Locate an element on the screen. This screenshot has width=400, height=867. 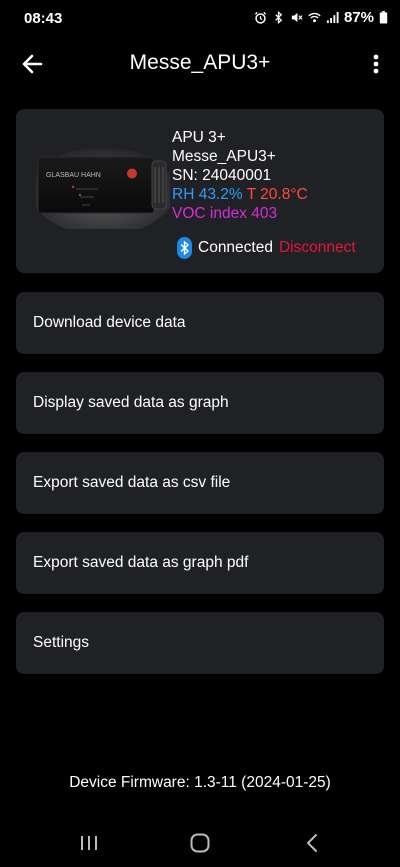
status-bar: 08:43 87% is located at coordinates (200, 18).